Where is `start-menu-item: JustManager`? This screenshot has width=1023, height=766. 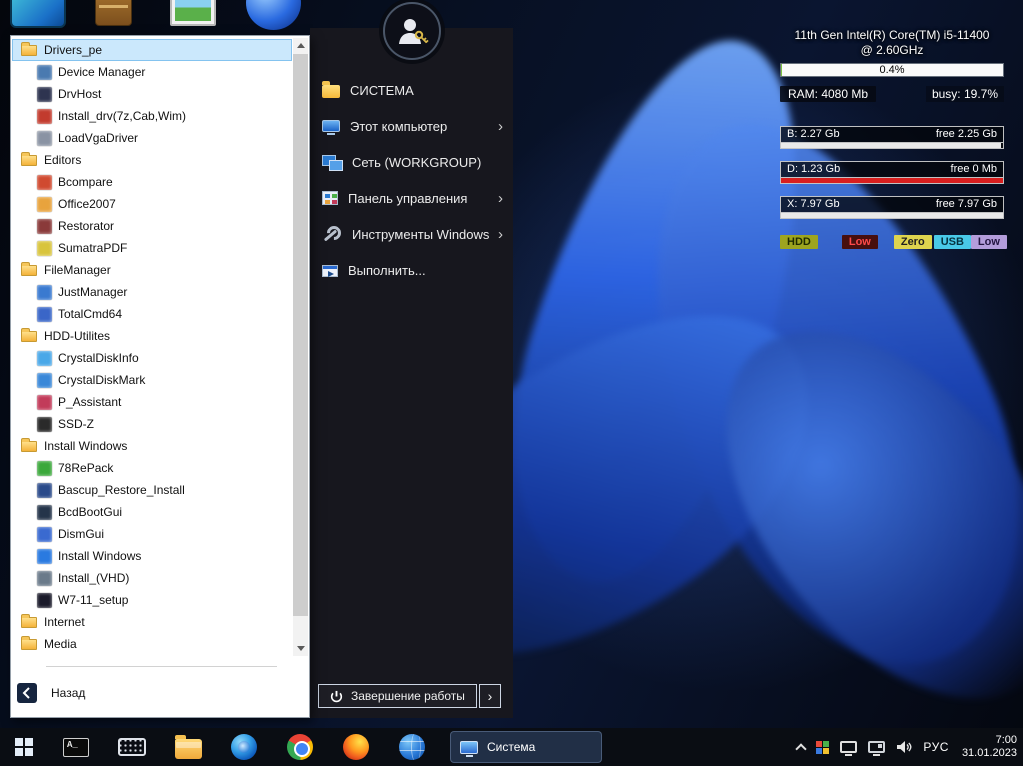 start-menu-item: JustManager is located at coordinates (152, 292).